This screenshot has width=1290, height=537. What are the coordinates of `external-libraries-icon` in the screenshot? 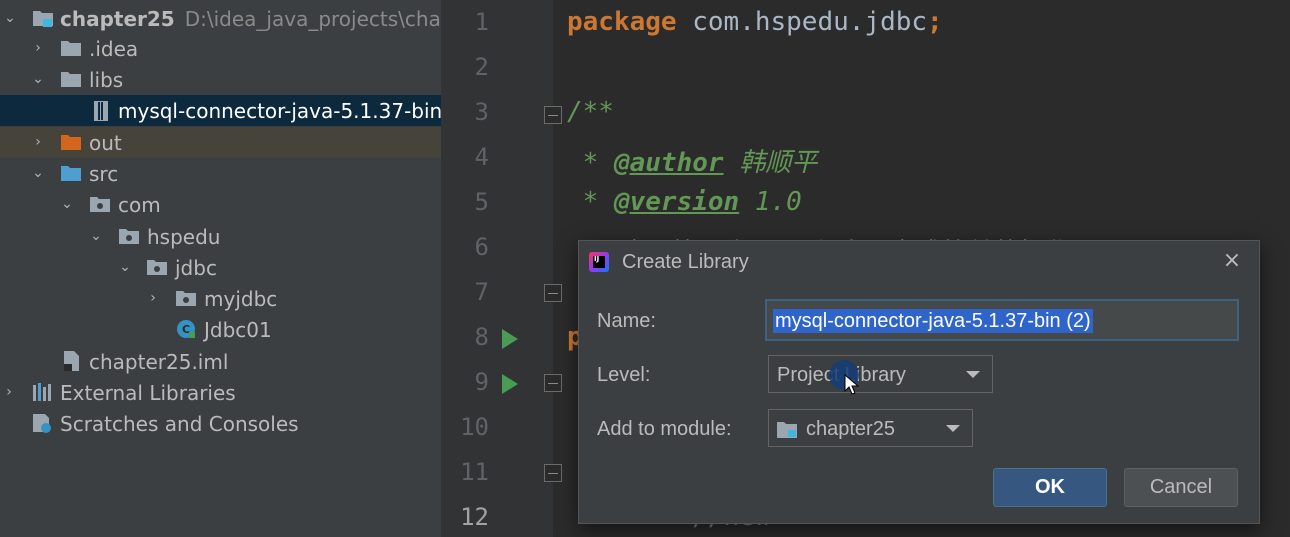 It's located at (42, 392).